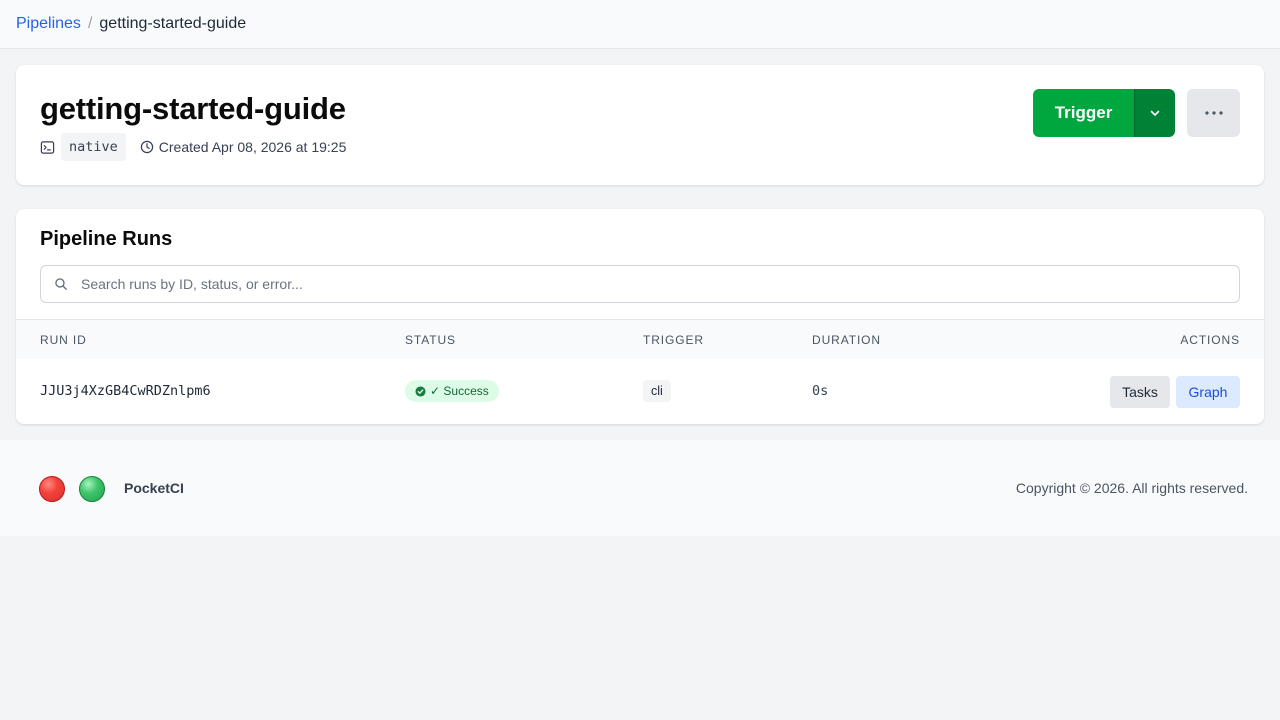  I want to click on breadcrumb-current: getting-started-guide, so click(173, 23).